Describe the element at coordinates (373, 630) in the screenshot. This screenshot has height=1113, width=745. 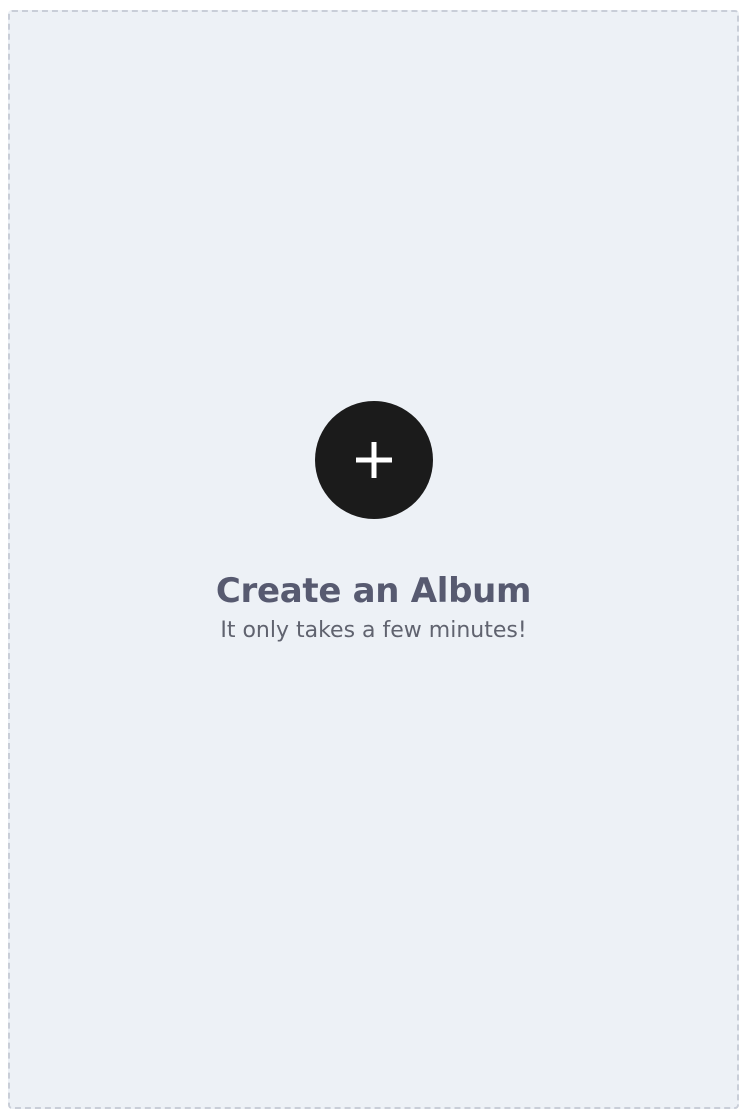
I see `create-album-subtitle: It only takes a few minutes!` at that location.